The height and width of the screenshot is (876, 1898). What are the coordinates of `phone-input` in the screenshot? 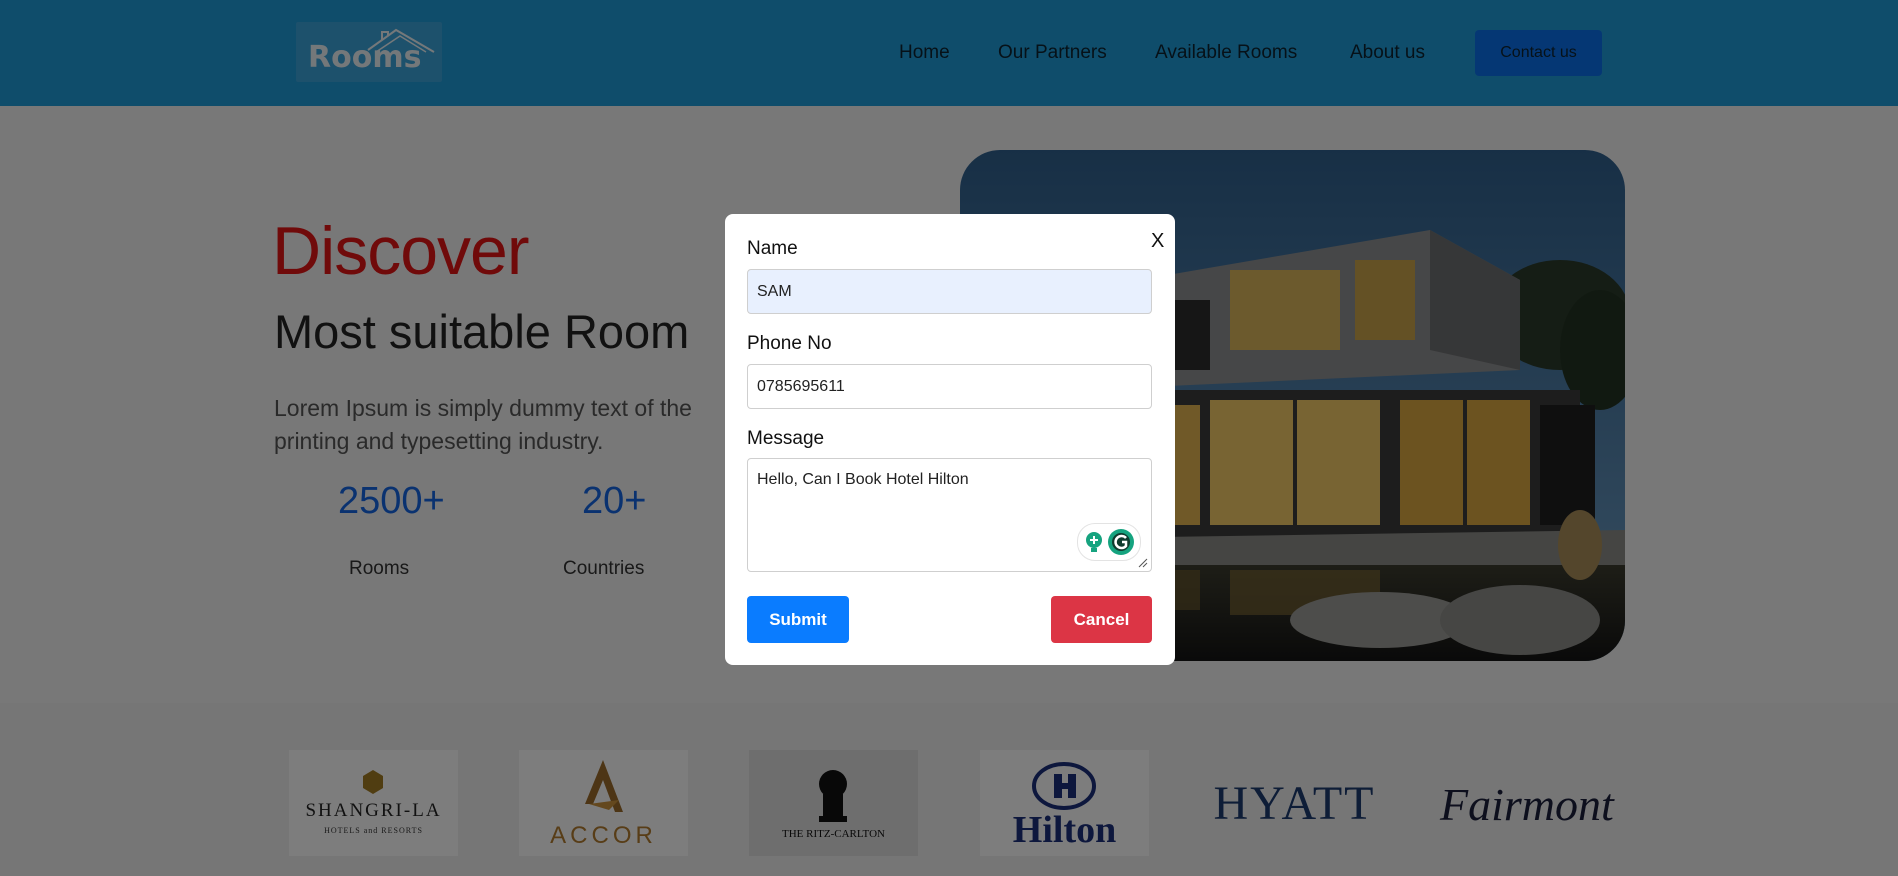 It's located at (949, 386).